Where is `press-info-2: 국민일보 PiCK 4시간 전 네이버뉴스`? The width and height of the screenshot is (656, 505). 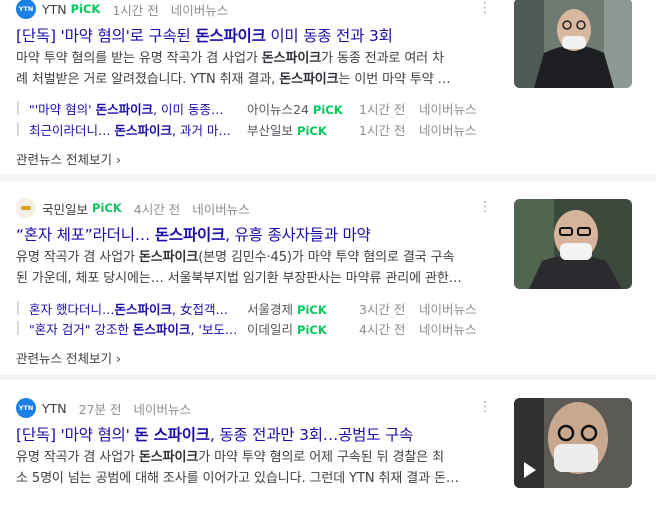 press-info-2: 국민일보 PiCK 4시간 전 네이버뉴스 is located at coordinates (133, 208).